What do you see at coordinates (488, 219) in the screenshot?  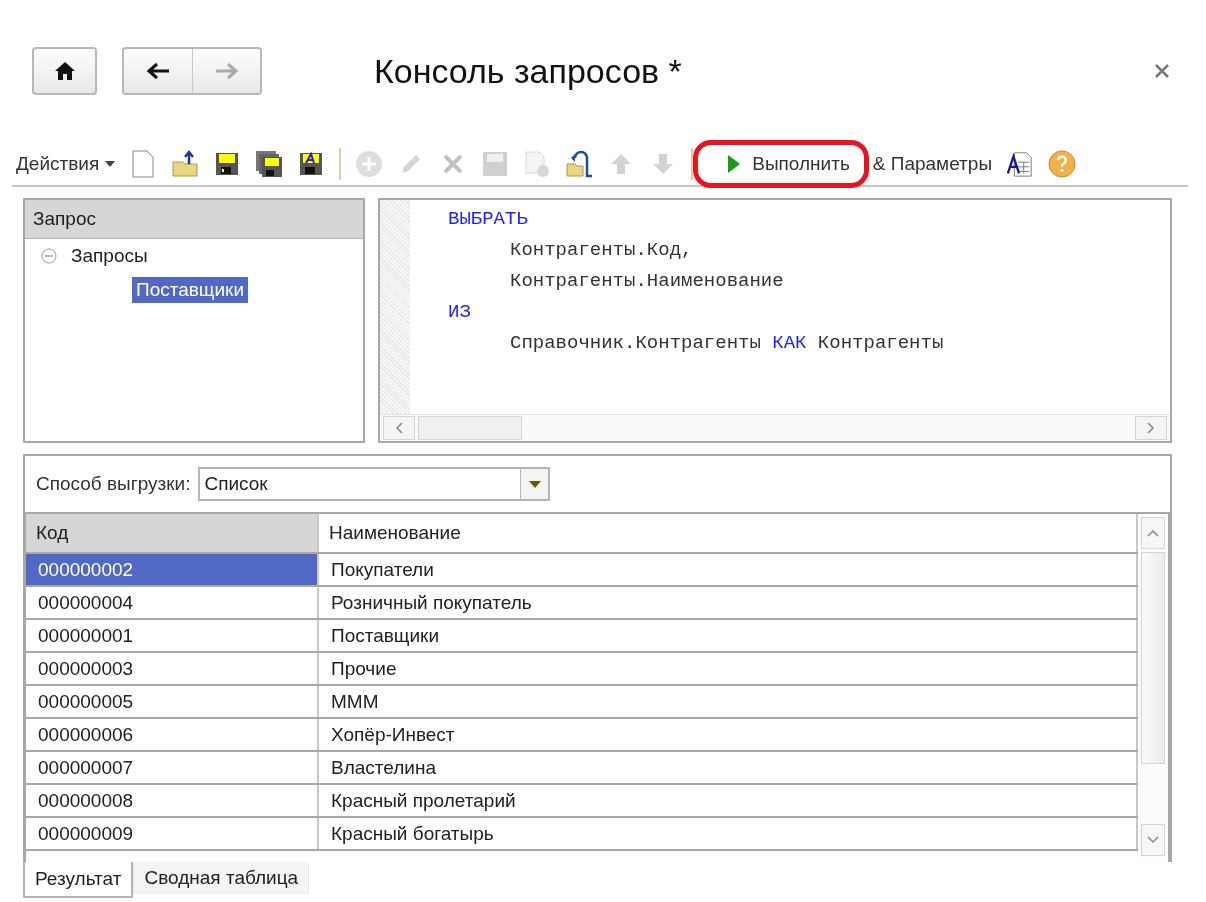 I see `code-line: ВЫБРАТЬ` at bounding box center [488, 219].